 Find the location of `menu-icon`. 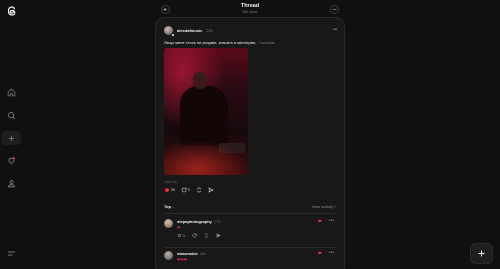

menu-icon is located at coordinates (11, 253).